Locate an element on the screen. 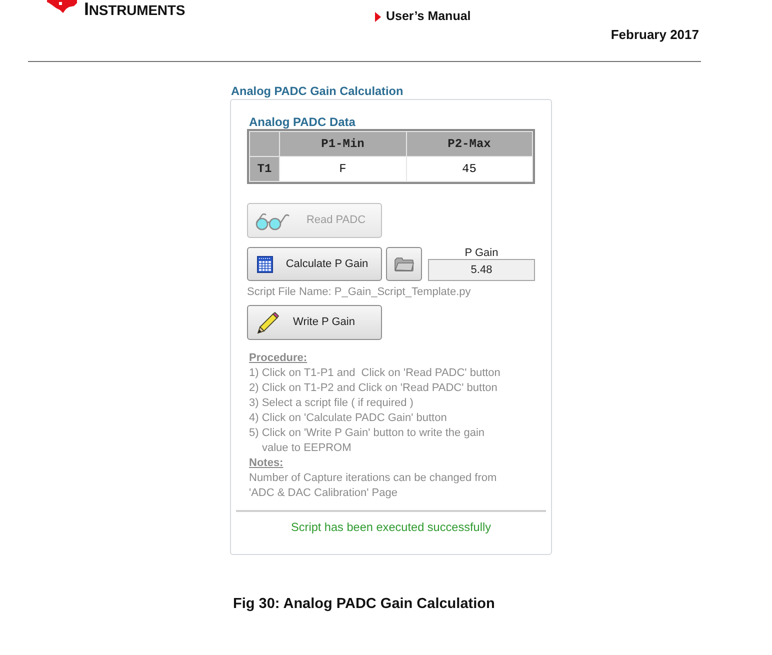  notes-heading: Notes: is located at coordinates (266, 463).